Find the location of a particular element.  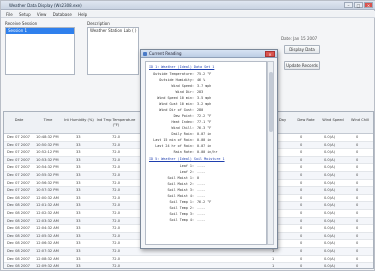

reading-row: Soil Temp 2: ---- is located at coordinates (178, 208).